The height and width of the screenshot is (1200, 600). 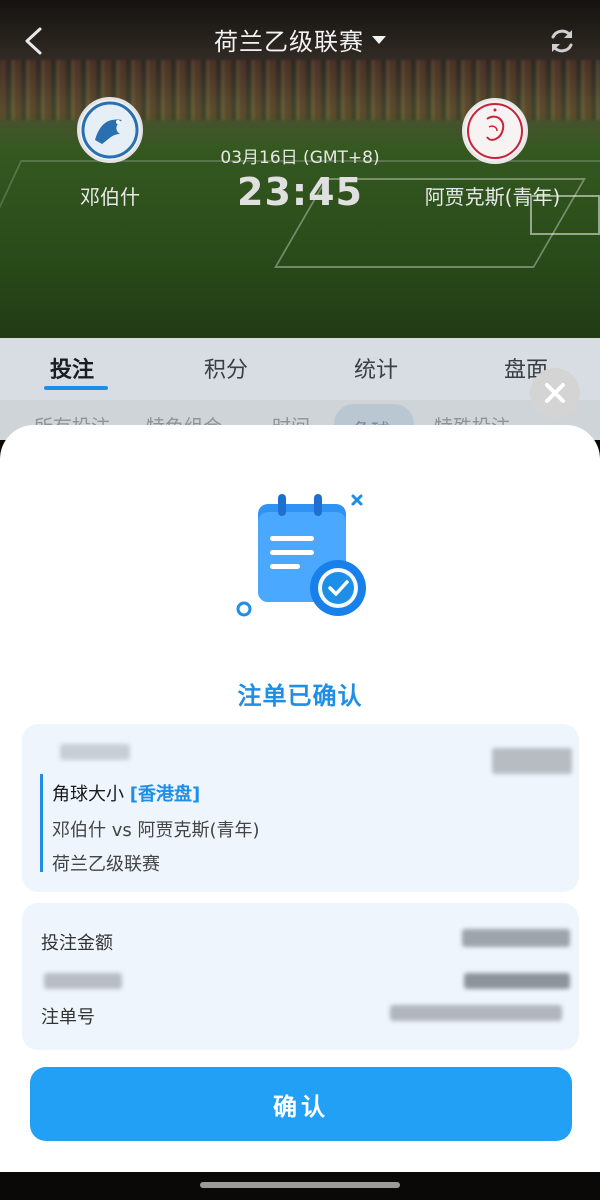 I want to click on home-team-name: 邓伯什, so click(x=110, y=197).